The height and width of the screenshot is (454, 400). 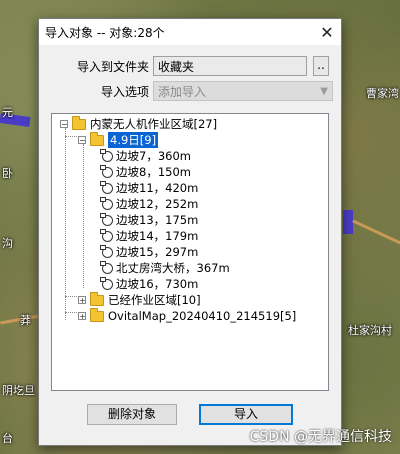 I want to click on map-label: 元, so click(x=7, y=112).